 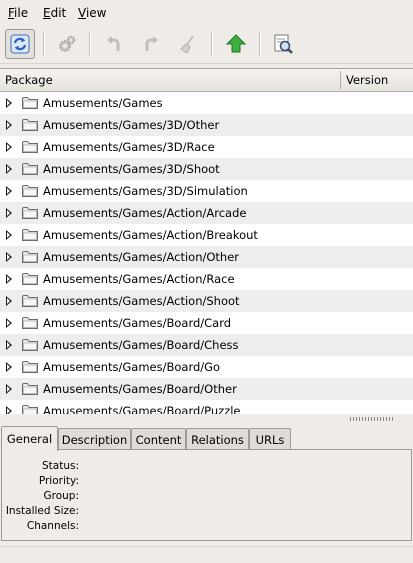 I want to click on tree-row: Amusements/Games/Board/Puzzle, so click(x=206, y=407).